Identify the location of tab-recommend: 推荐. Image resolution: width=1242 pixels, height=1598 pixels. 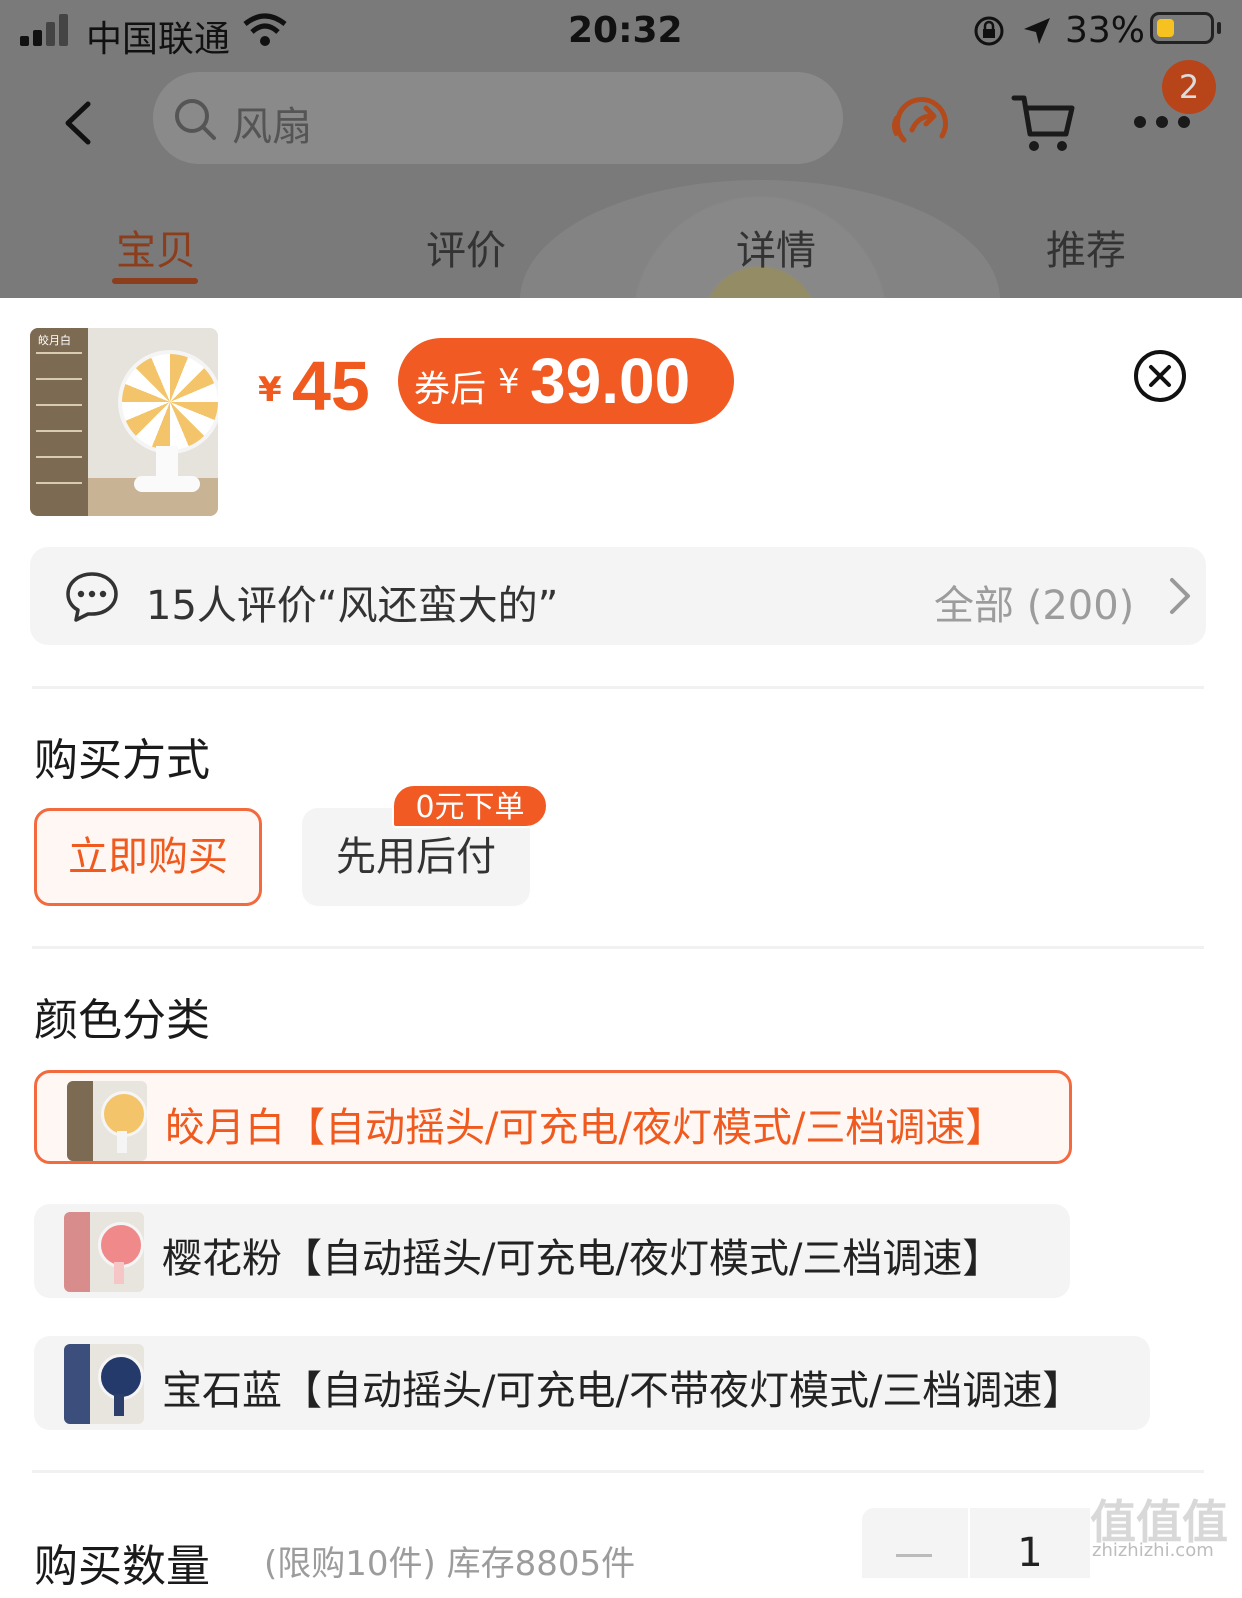
(1086, 247).